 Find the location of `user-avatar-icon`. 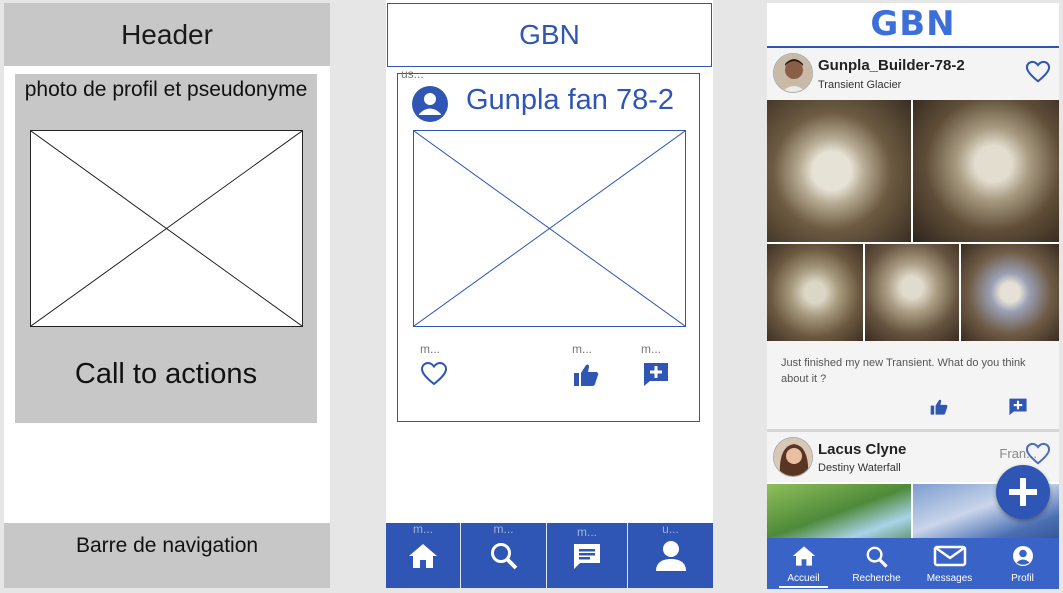

user-avatar-icon is located at coordinates (430, 104).